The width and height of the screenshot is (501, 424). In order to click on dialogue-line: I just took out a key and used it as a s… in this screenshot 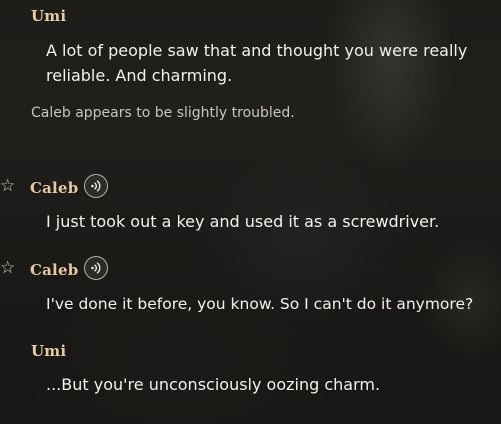, I will do `click(243, 221)`.